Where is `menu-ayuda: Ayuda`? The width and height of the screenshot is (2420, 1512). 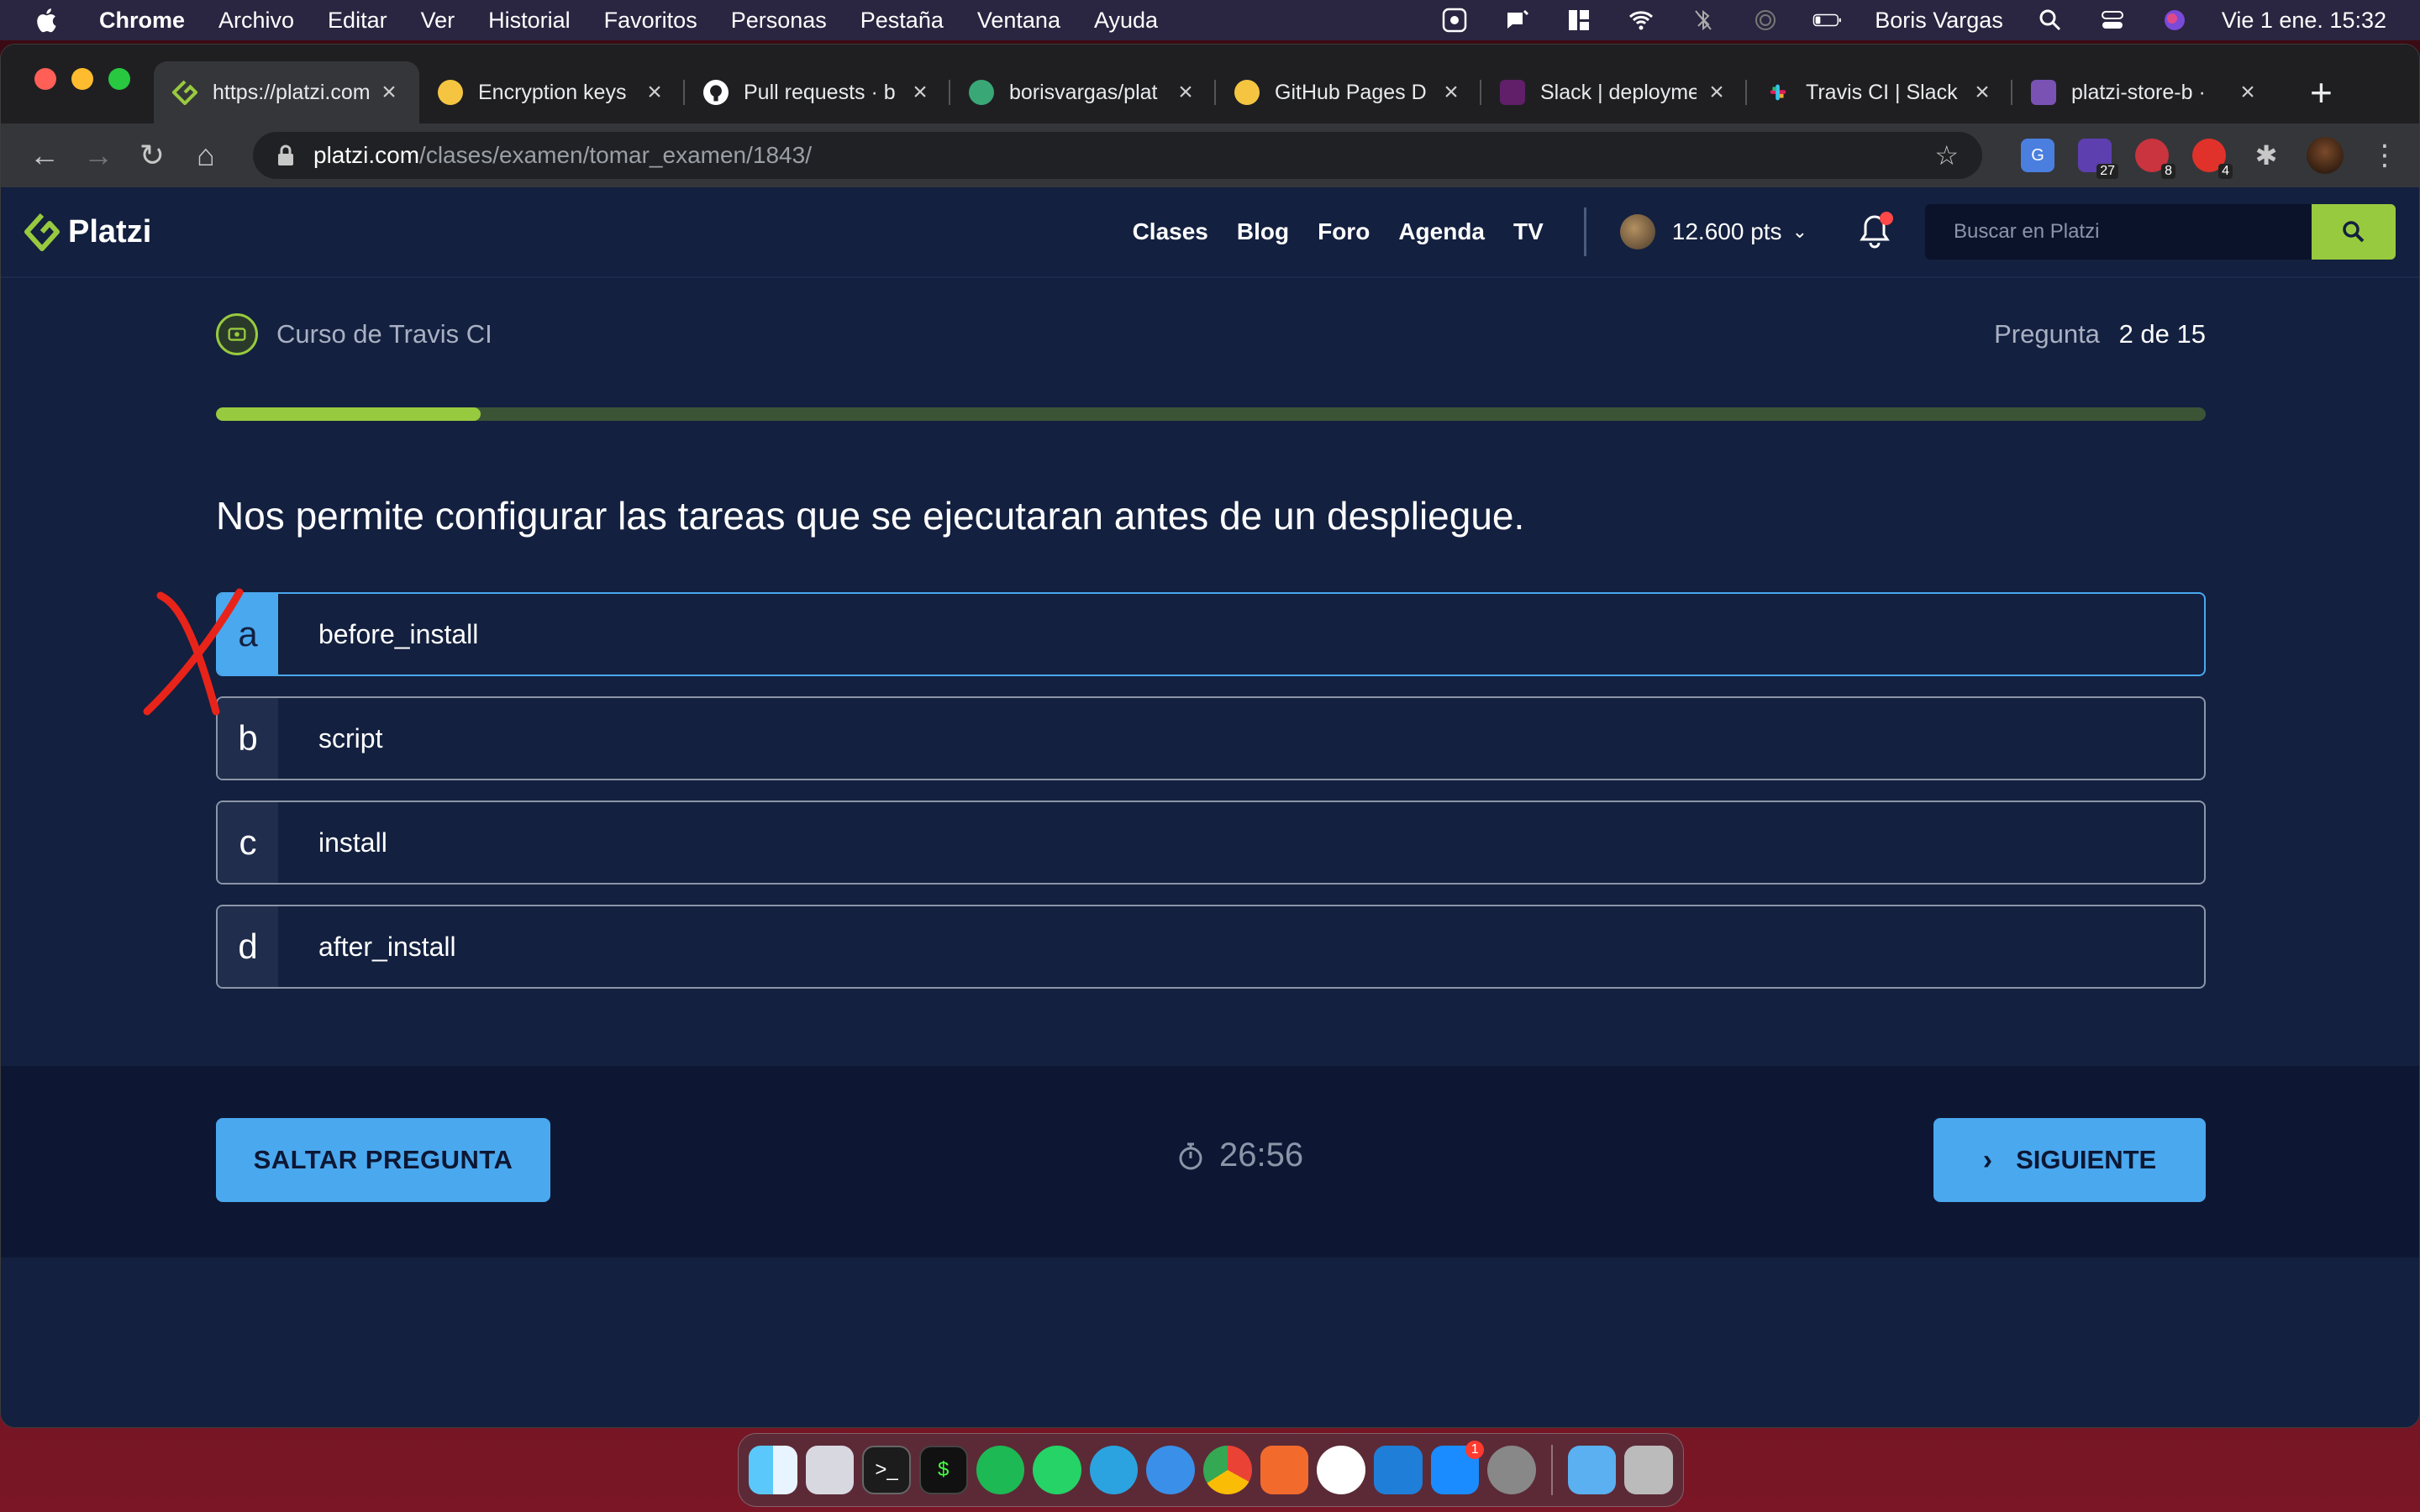 menu-ayuda: Ayuda is located at coordinates (1126, 21).